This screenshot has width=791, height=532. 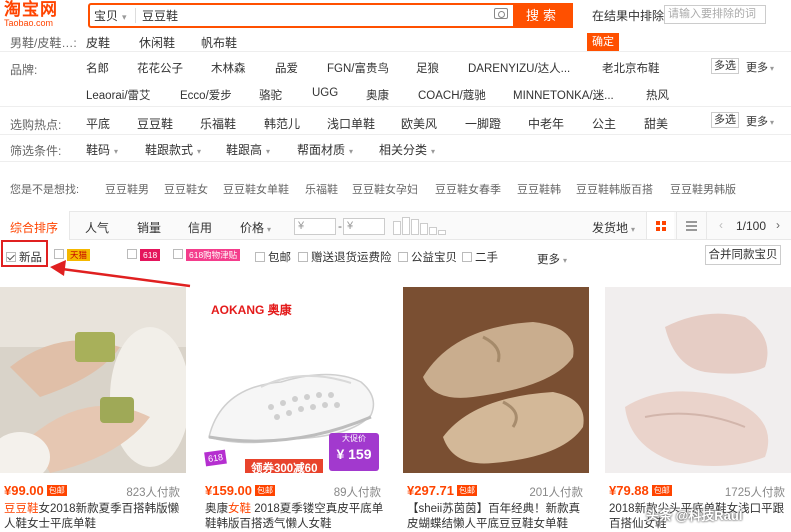 I want to click on search-box: 宝贝 ▾ 豆豆鞋, so click(x=330, y=15).